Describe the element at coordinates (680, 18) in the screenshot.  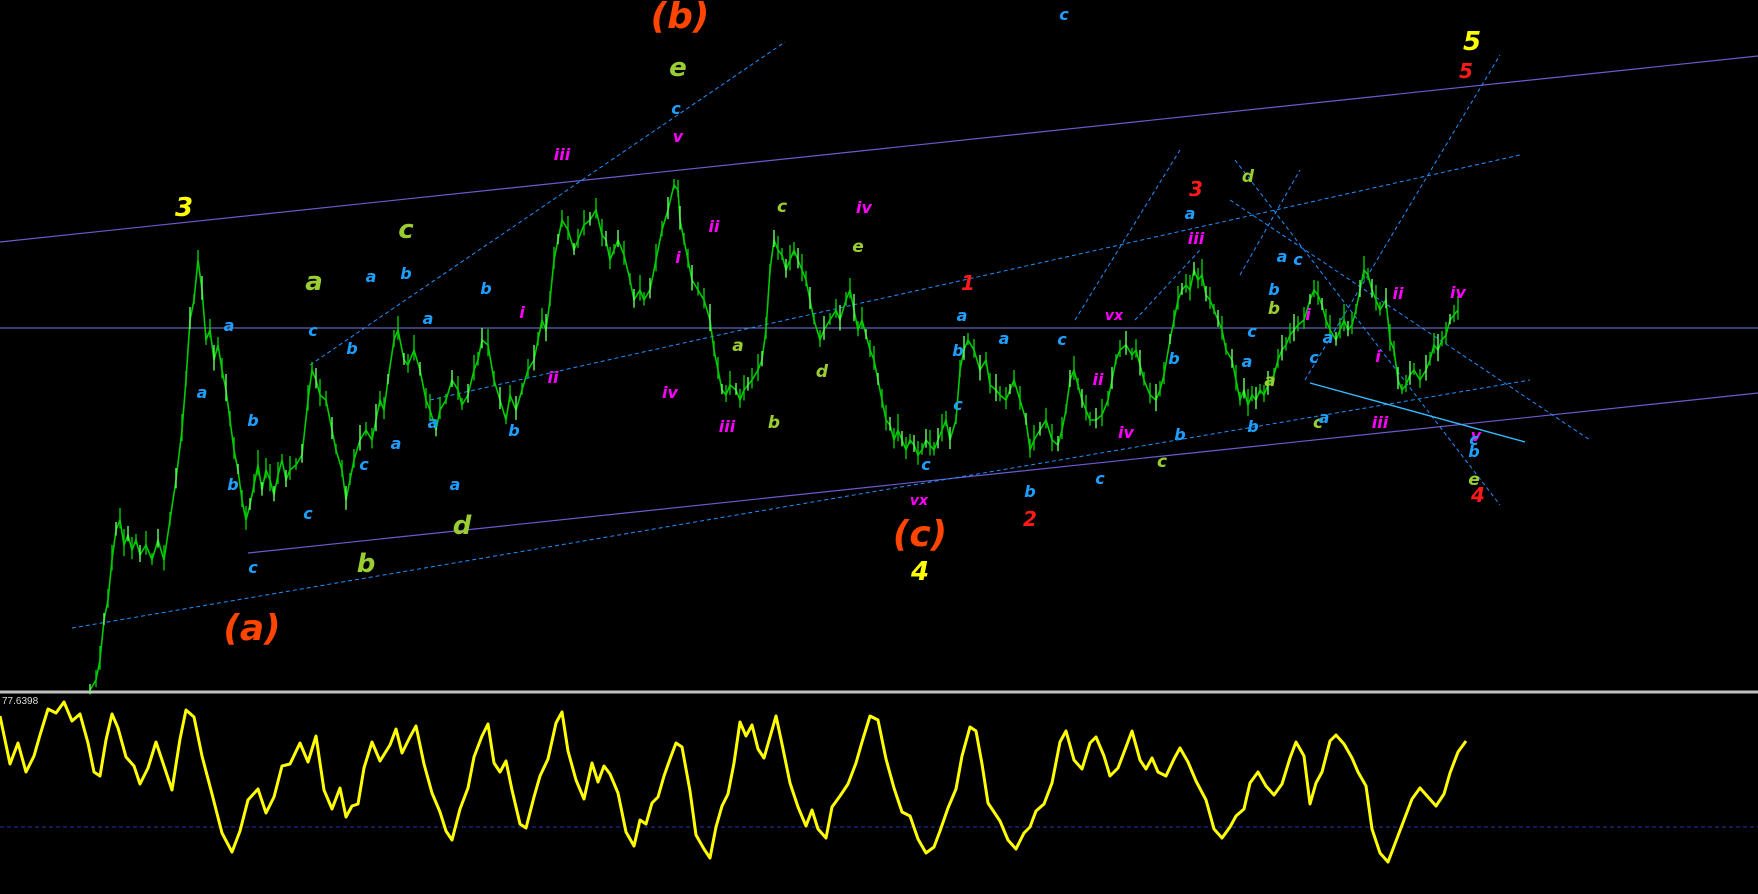
I see `wave-label: (b)` at that location.